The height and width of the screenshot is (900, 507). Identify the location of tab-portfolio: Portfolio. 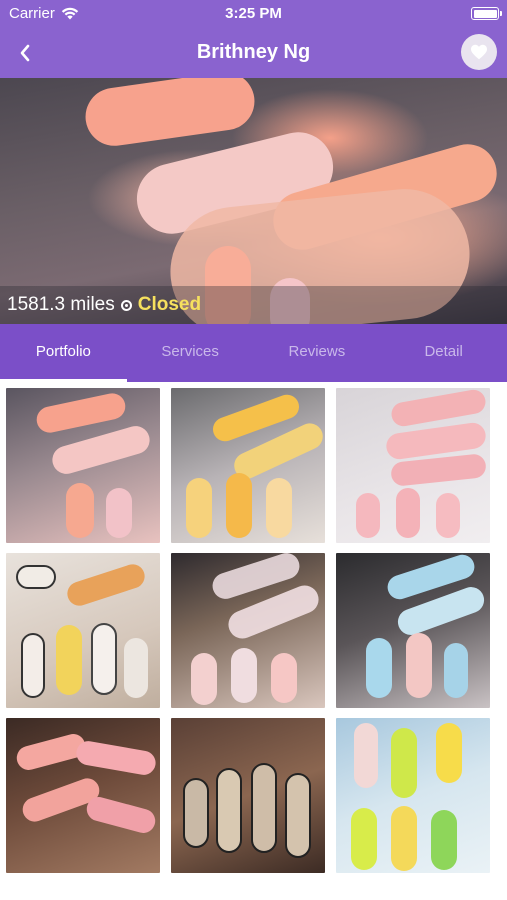
(63, 353).